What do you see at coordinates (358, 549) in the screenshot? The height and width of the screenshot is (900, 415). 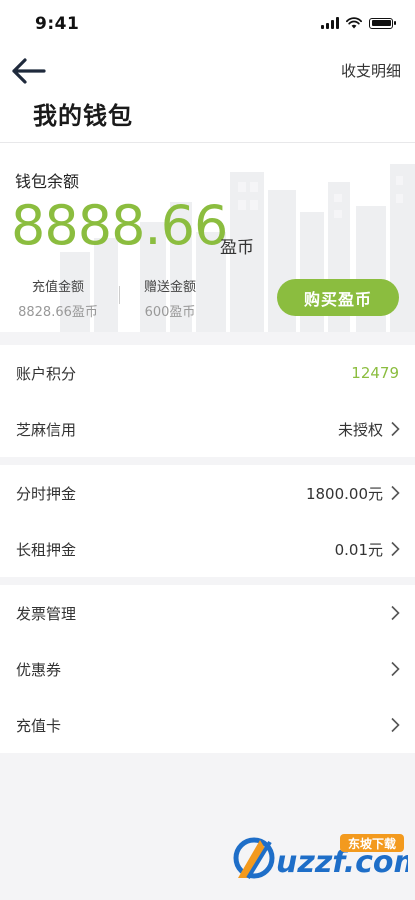 I see `long-term-deposit-value: 0.01元` at bounding box center [358, 549].